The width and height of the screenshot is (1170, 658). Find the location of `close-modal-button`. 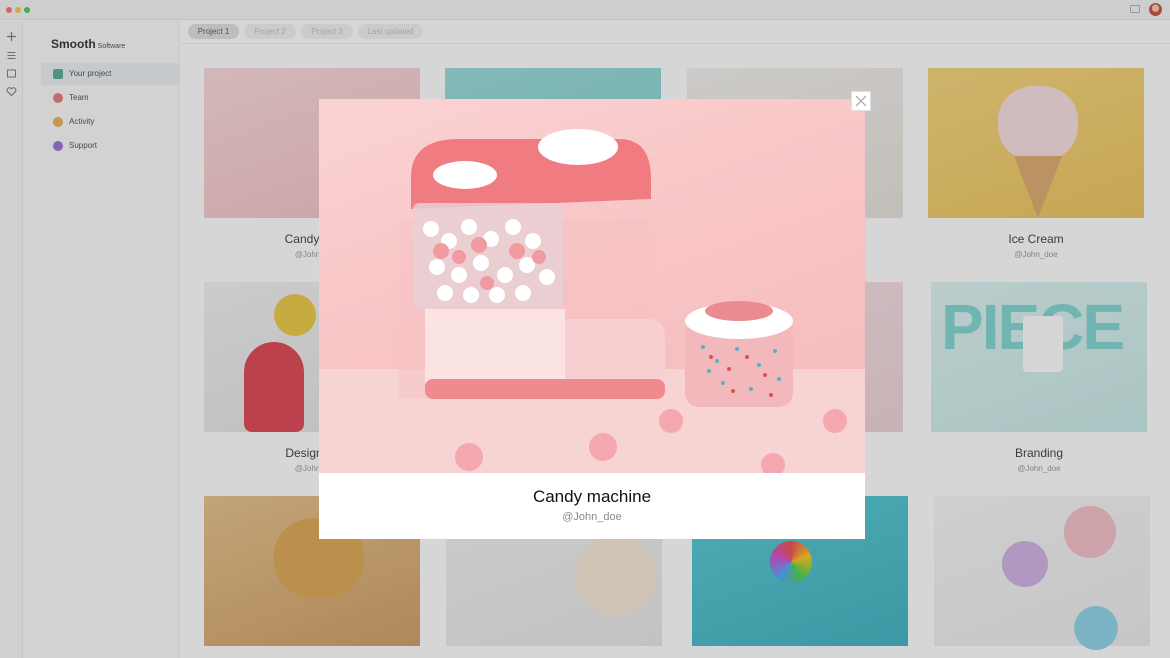

close-modal-button is located at coordinates (861, 101).